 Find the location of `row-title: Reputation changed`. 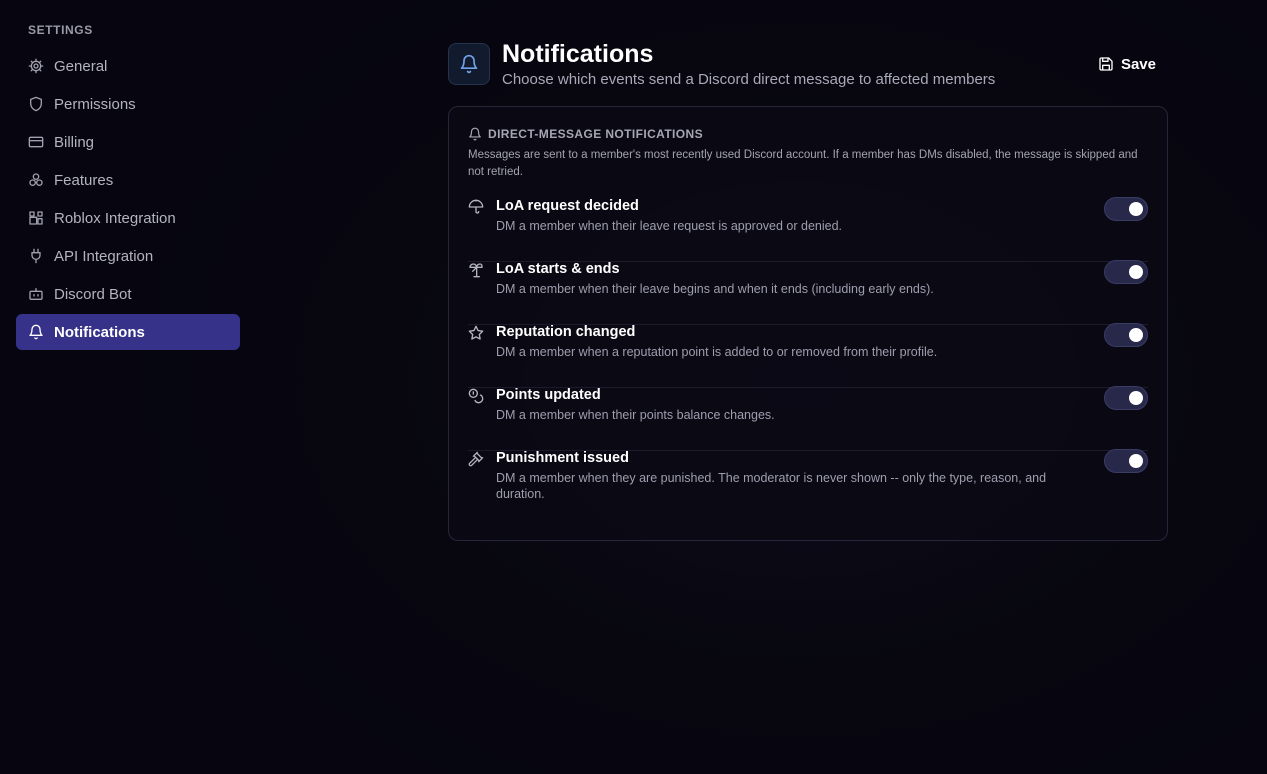

row-title: Reputation changed is located at coordinates (566, 332).